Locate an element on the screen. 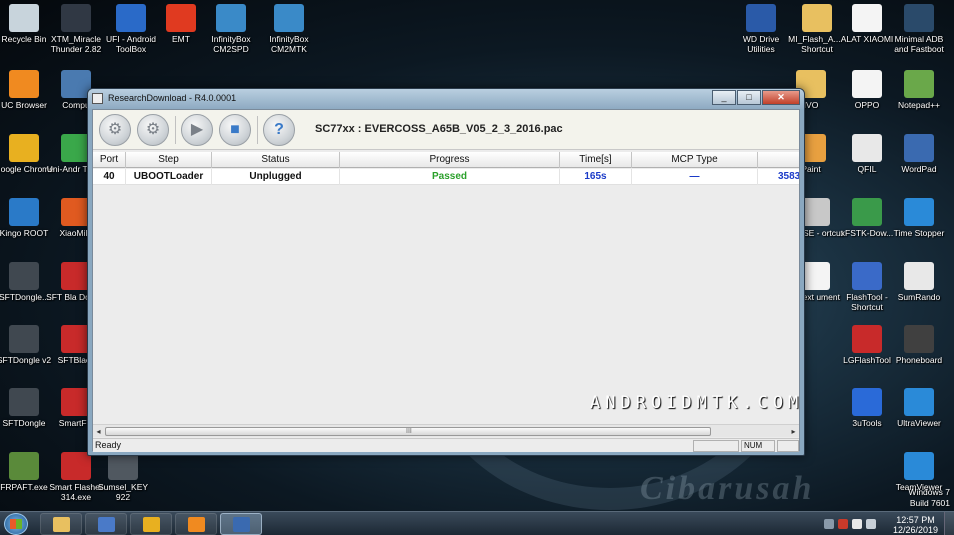  cell-status: Unplugged is located at coordinates (276, 177).